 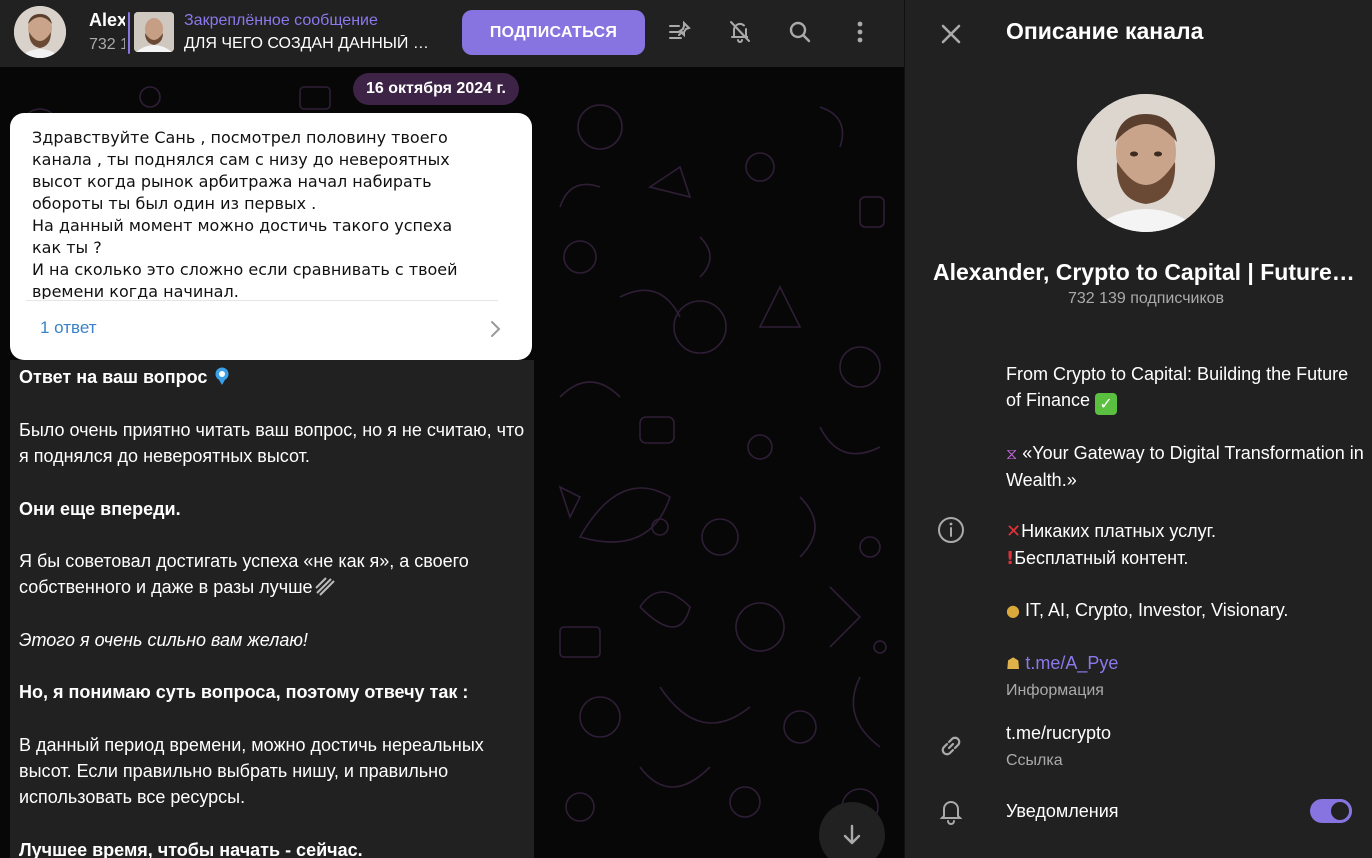 I want to click on channel-avatar, so click(x=40, y=32).